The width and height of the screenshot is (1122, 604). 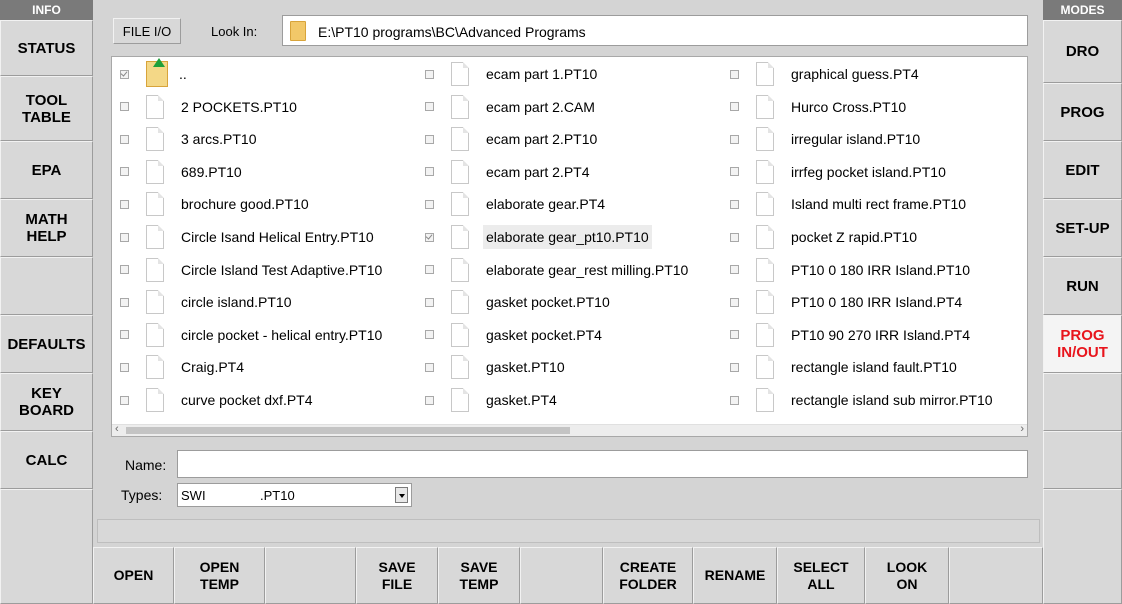 I want to click on mode-button-set-up: SET-UP, so click(x=1082, y=228).